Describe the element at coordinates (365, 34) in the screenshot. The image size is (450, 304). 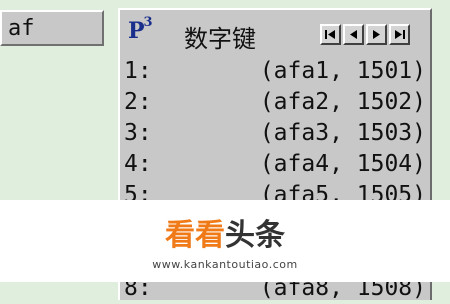
I see `pager` at that location.